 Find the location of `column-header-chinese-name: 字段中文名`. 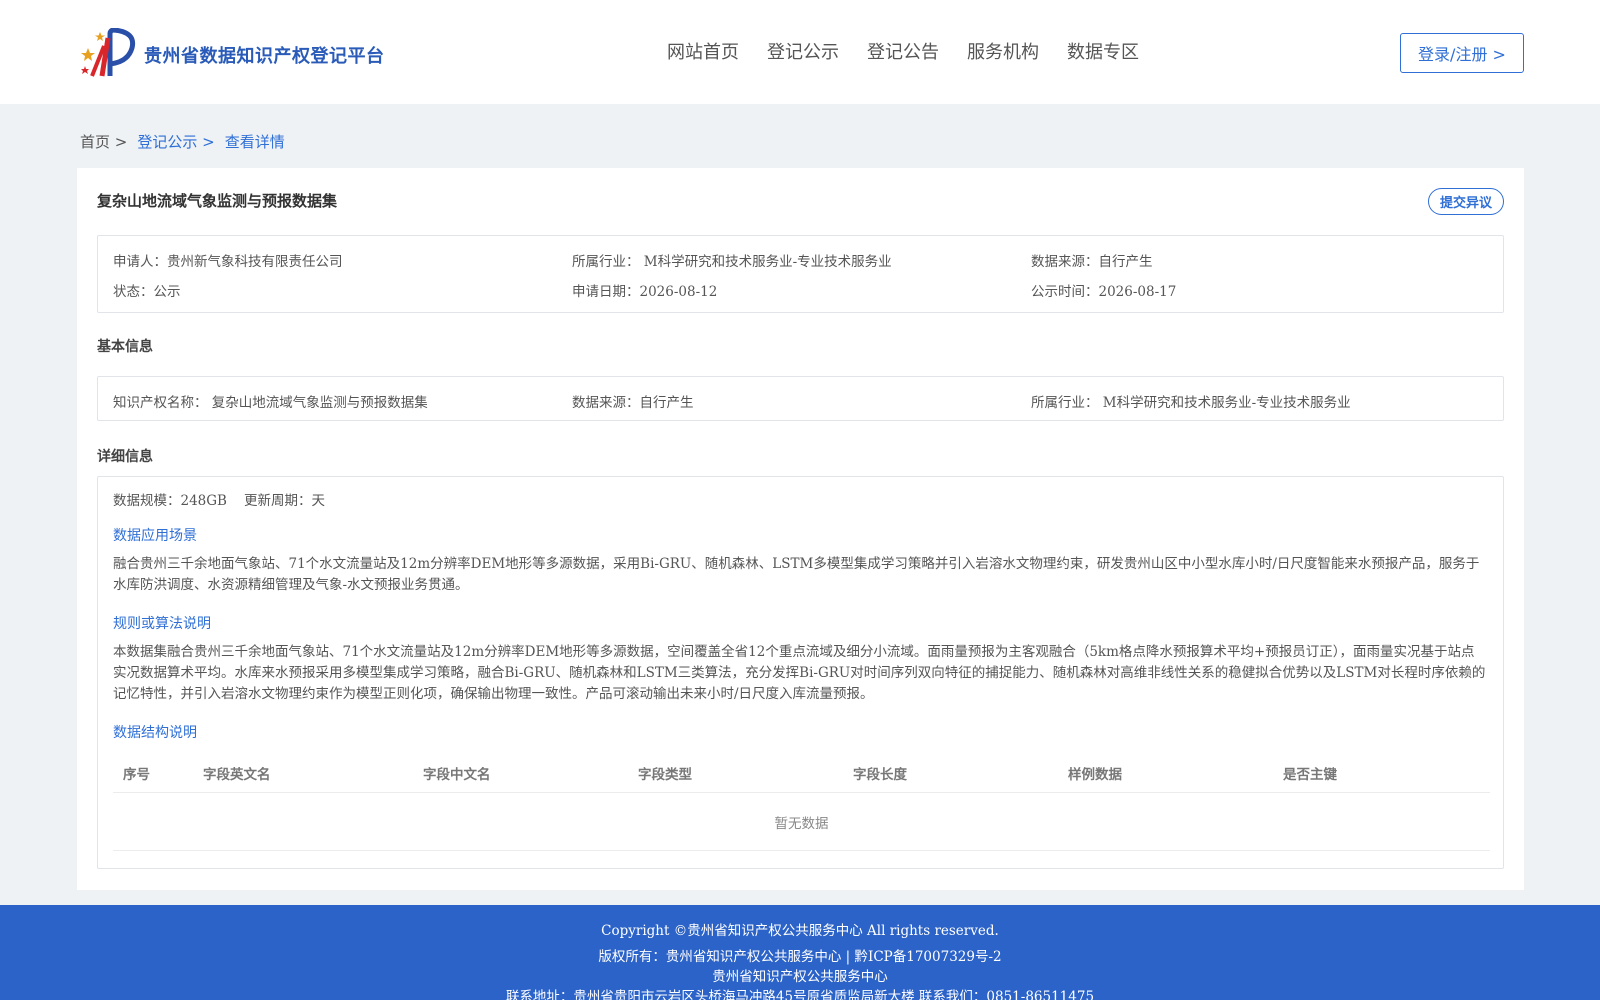

column-header-chinese-name: 字段中文名 is located at coordinates (457, 775).